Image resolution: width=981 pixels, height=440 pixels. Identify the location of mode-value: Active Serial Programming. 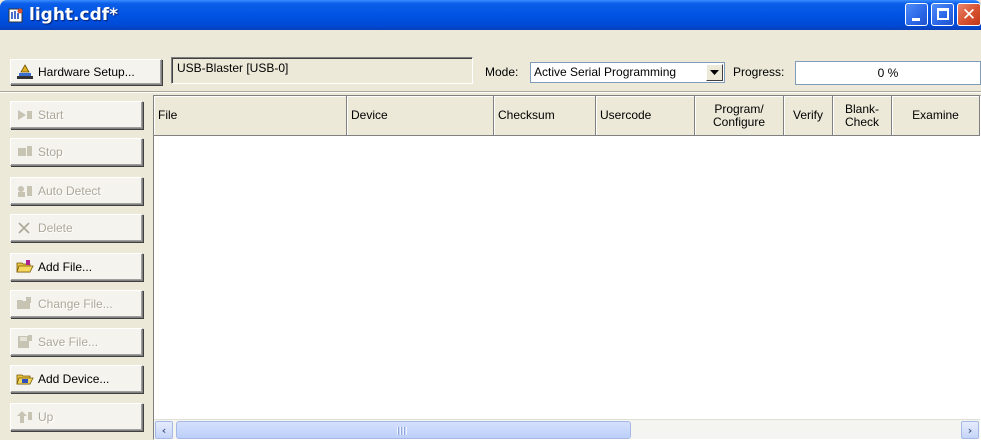
(605, 72).